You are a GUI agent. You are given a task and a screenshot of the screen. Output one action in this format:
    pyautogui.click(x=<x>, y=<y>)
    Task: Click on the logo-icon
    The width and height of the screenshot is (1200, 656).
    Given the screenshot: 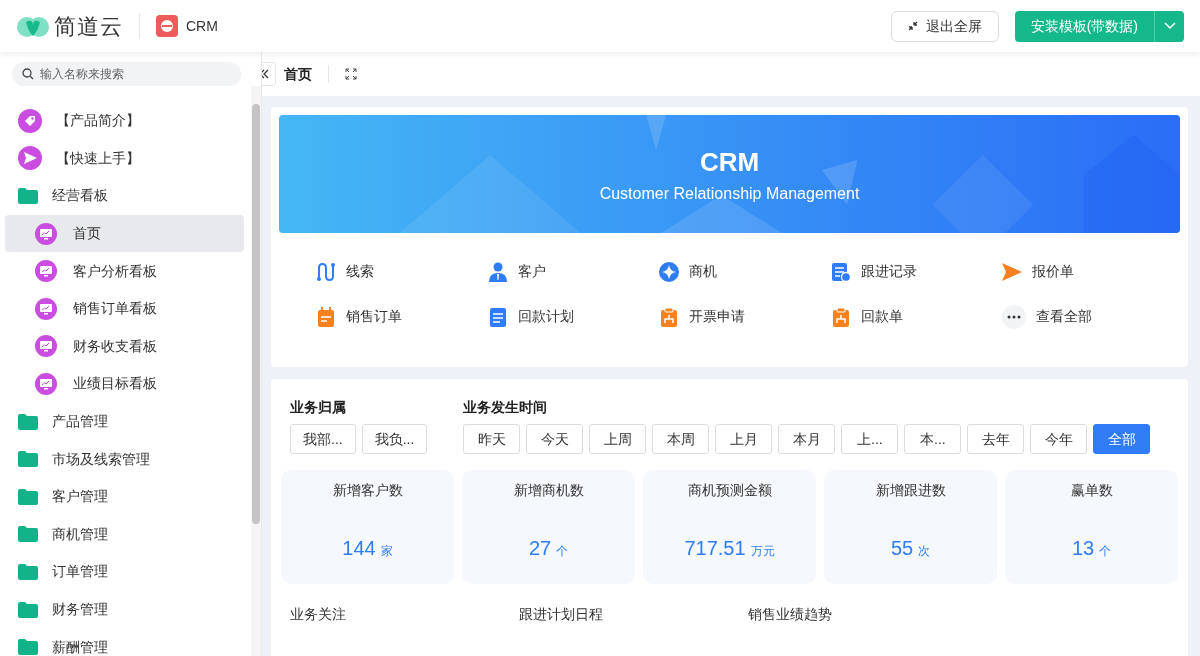 What is the action you would take?
    pyautogui.click(x=33, y=26)
    